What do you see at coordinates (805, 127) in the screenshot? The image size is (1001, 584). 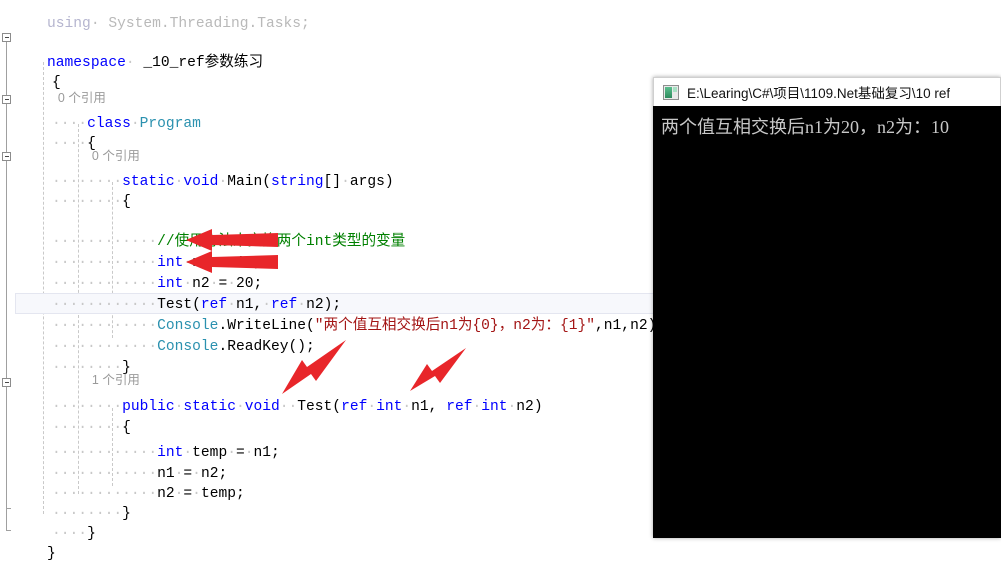 I see `console-output-line: 两个值互相交换后n1为20，n2为：10` at bounding box center [805, 127].